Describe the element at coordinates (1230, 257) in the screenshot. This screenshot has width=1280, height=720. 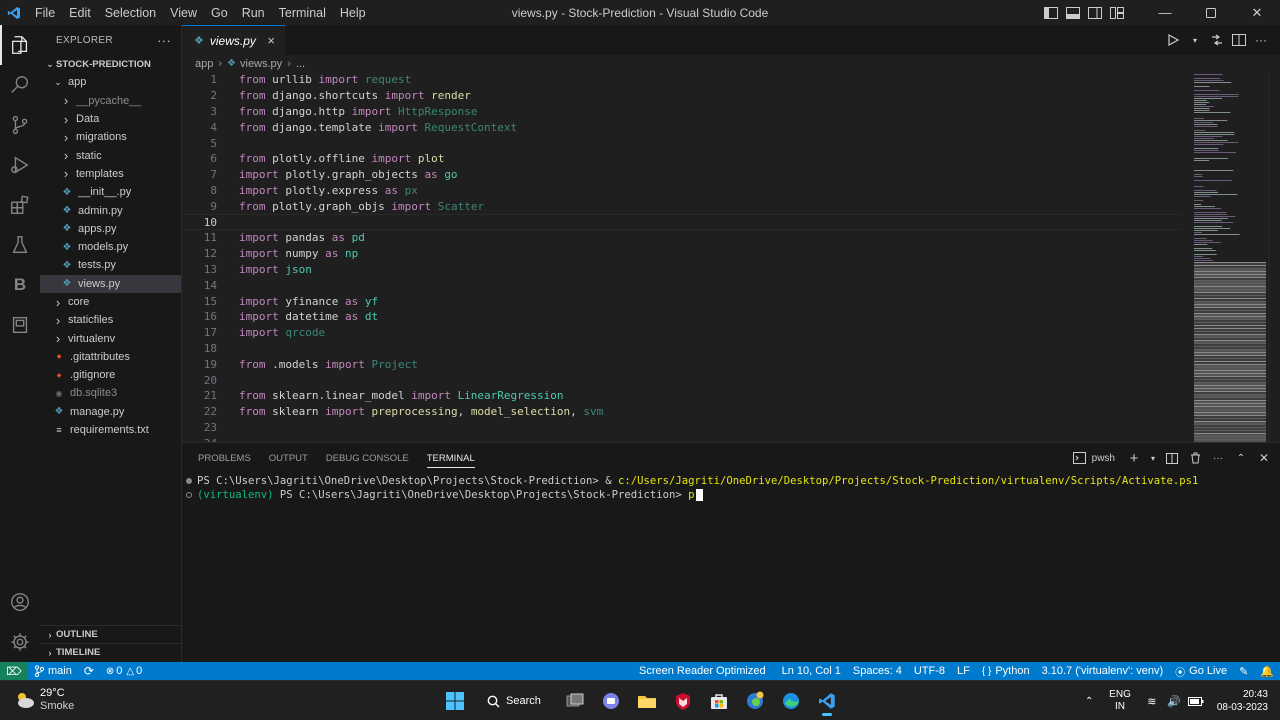
I see `minimap` at that location.